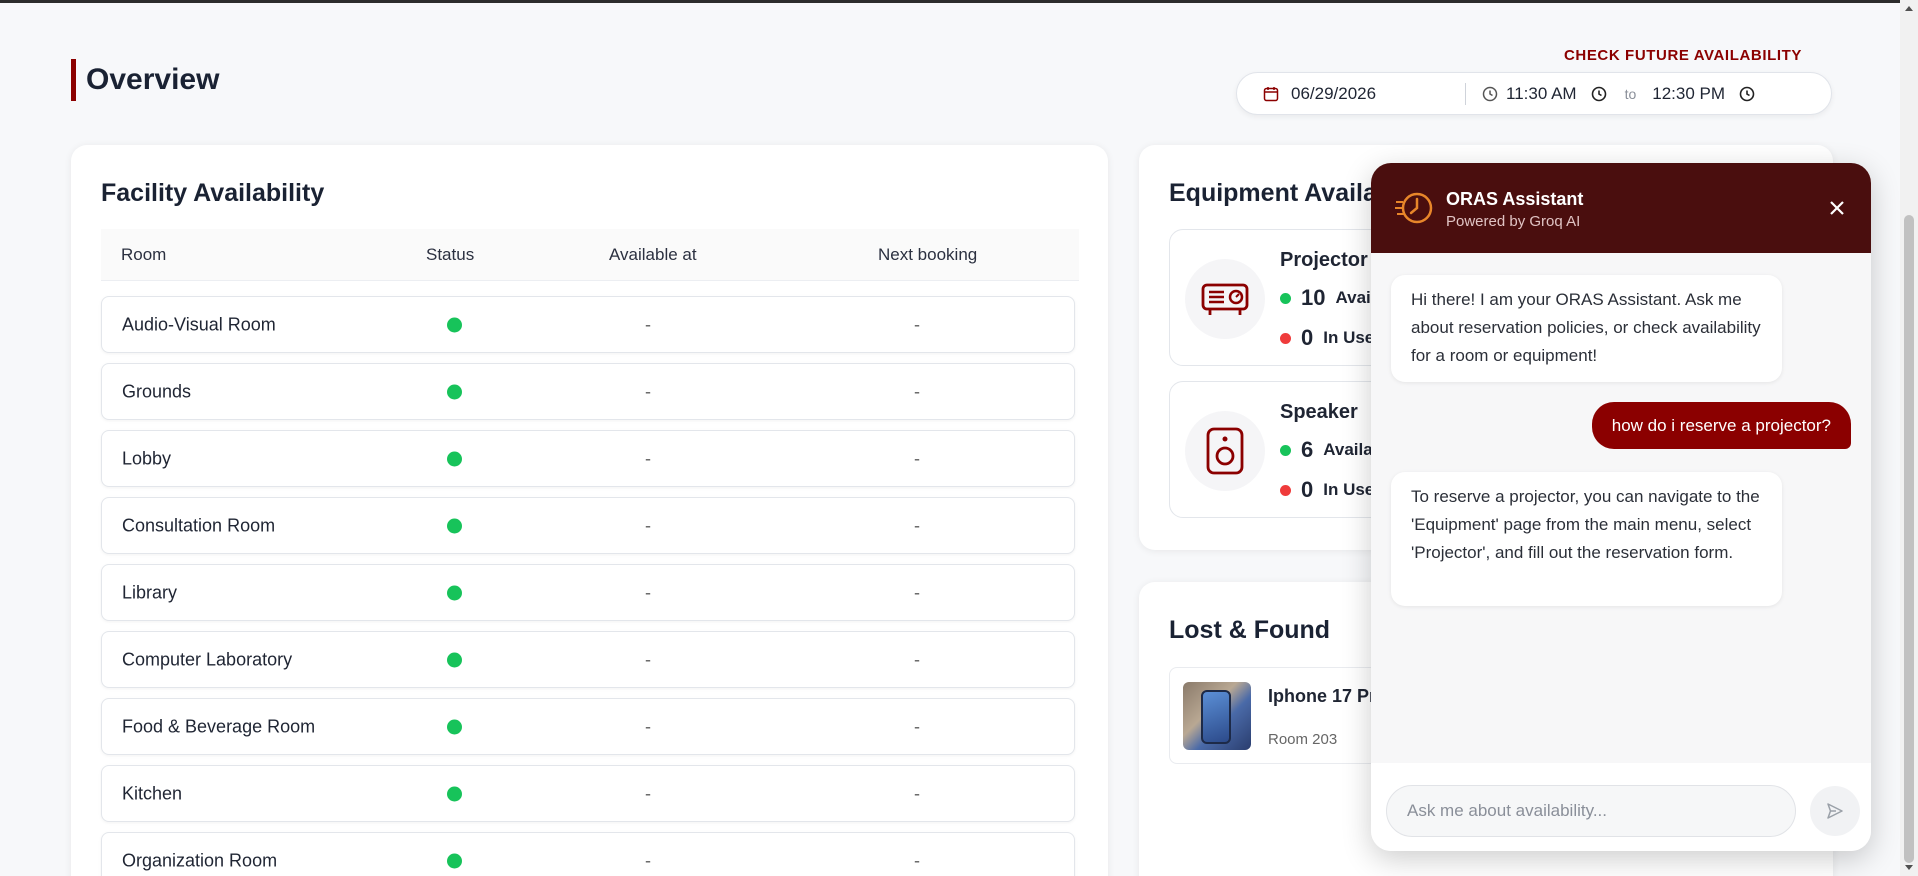 The image size is (1918, 876). Describe the element at coordinates (588, 726) in the screenshot. I see `table-row: Food & Beverage Room - -` at that location.